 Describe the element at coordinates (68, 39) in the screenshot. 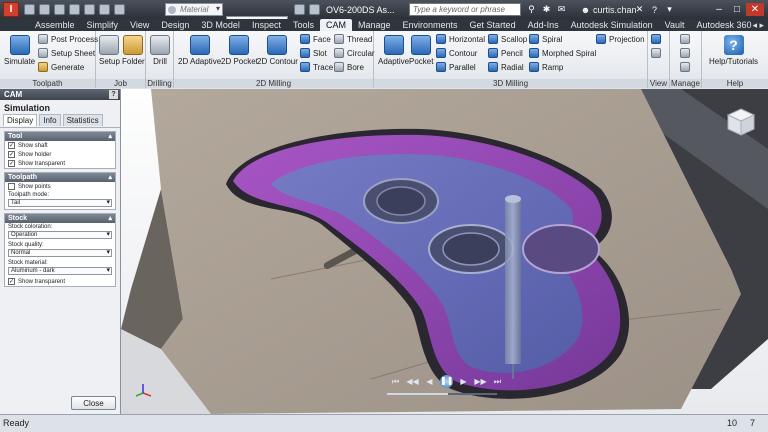

I see `post-process-button: Post Process` at that location.